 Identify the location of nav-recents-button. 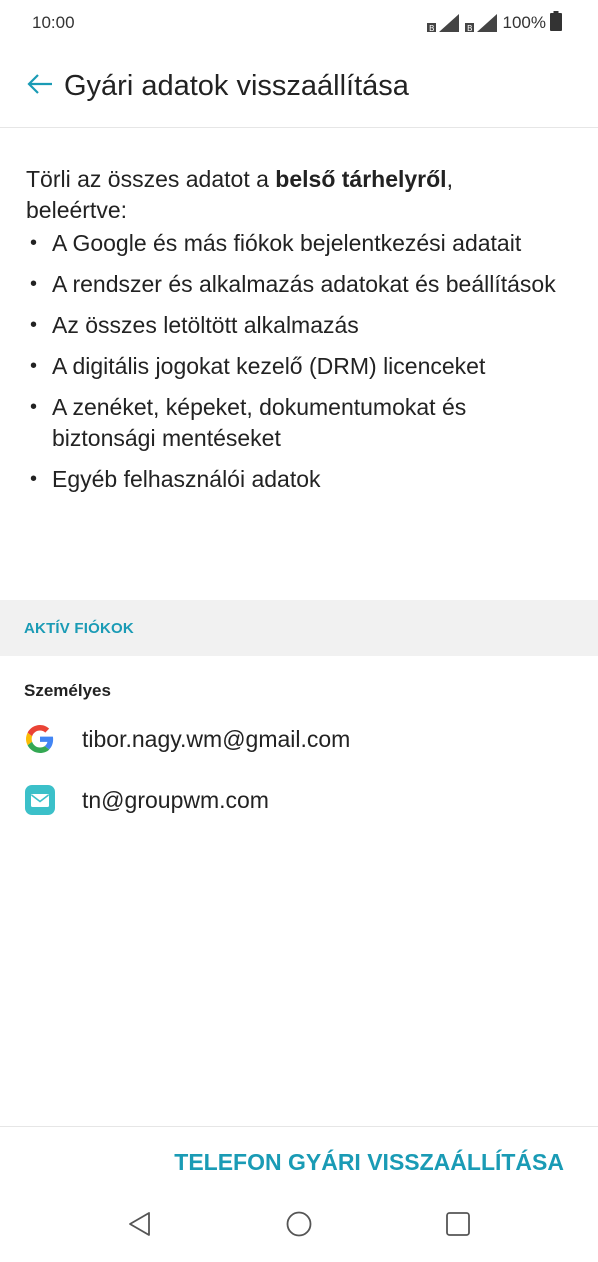
(458, 1226).